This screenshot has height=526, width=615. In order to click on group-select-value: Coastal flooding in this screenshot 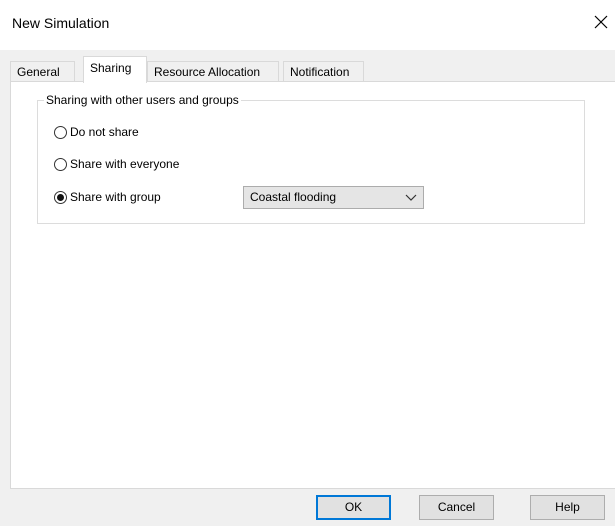, I will do `click(293, 197)`.